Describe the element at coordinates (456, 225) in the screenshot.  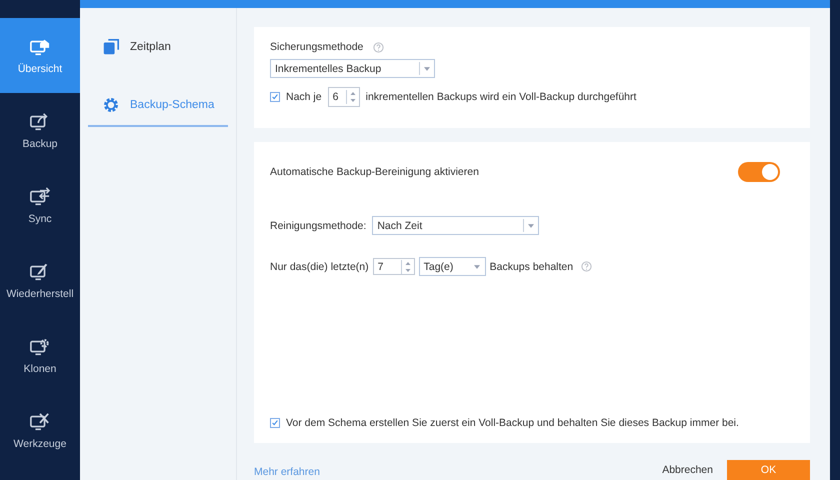
I see `cleanup-method-dropdown: Nach Zeit` at that location.